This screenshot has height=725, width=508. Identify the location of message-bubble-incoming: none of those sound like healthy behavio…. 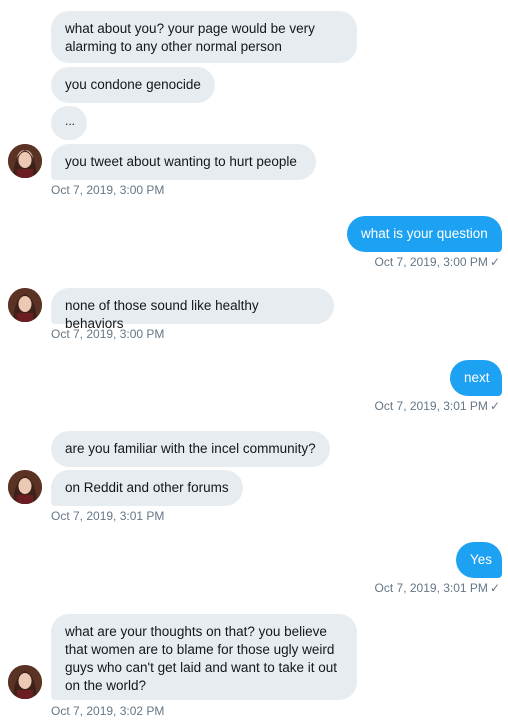
(192, 309).